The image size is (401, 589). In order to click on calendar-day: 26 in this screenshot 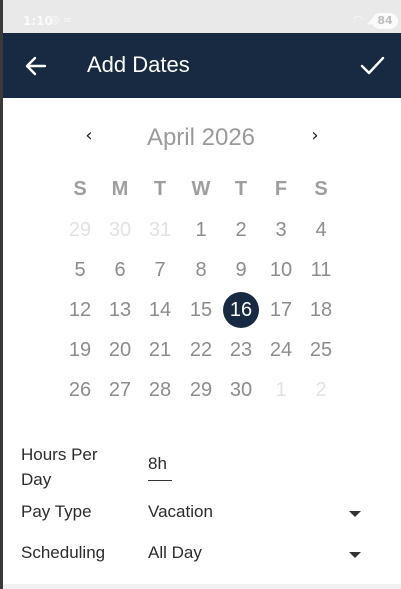, I will do `click(80, 390)`.